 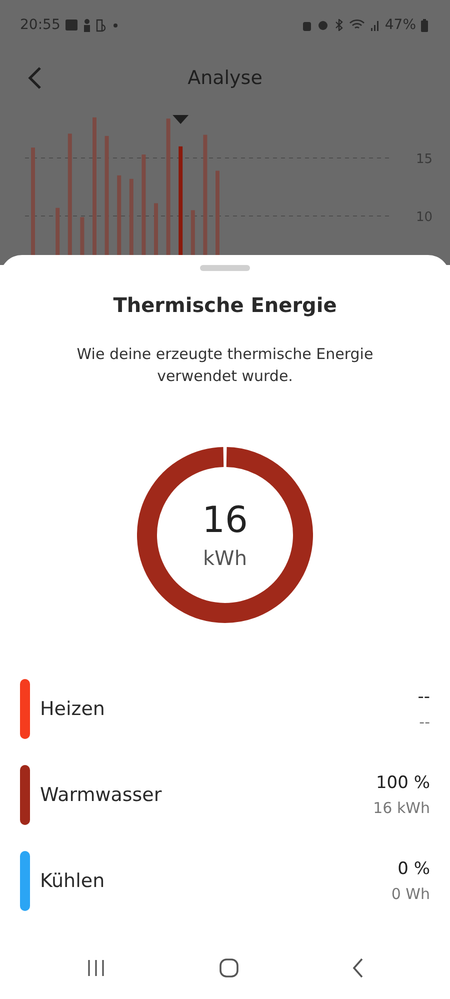 What do you see at coordinates (356, 25) in the screenshot?
I see `wifi-icon` at bounding box center [356, 25].